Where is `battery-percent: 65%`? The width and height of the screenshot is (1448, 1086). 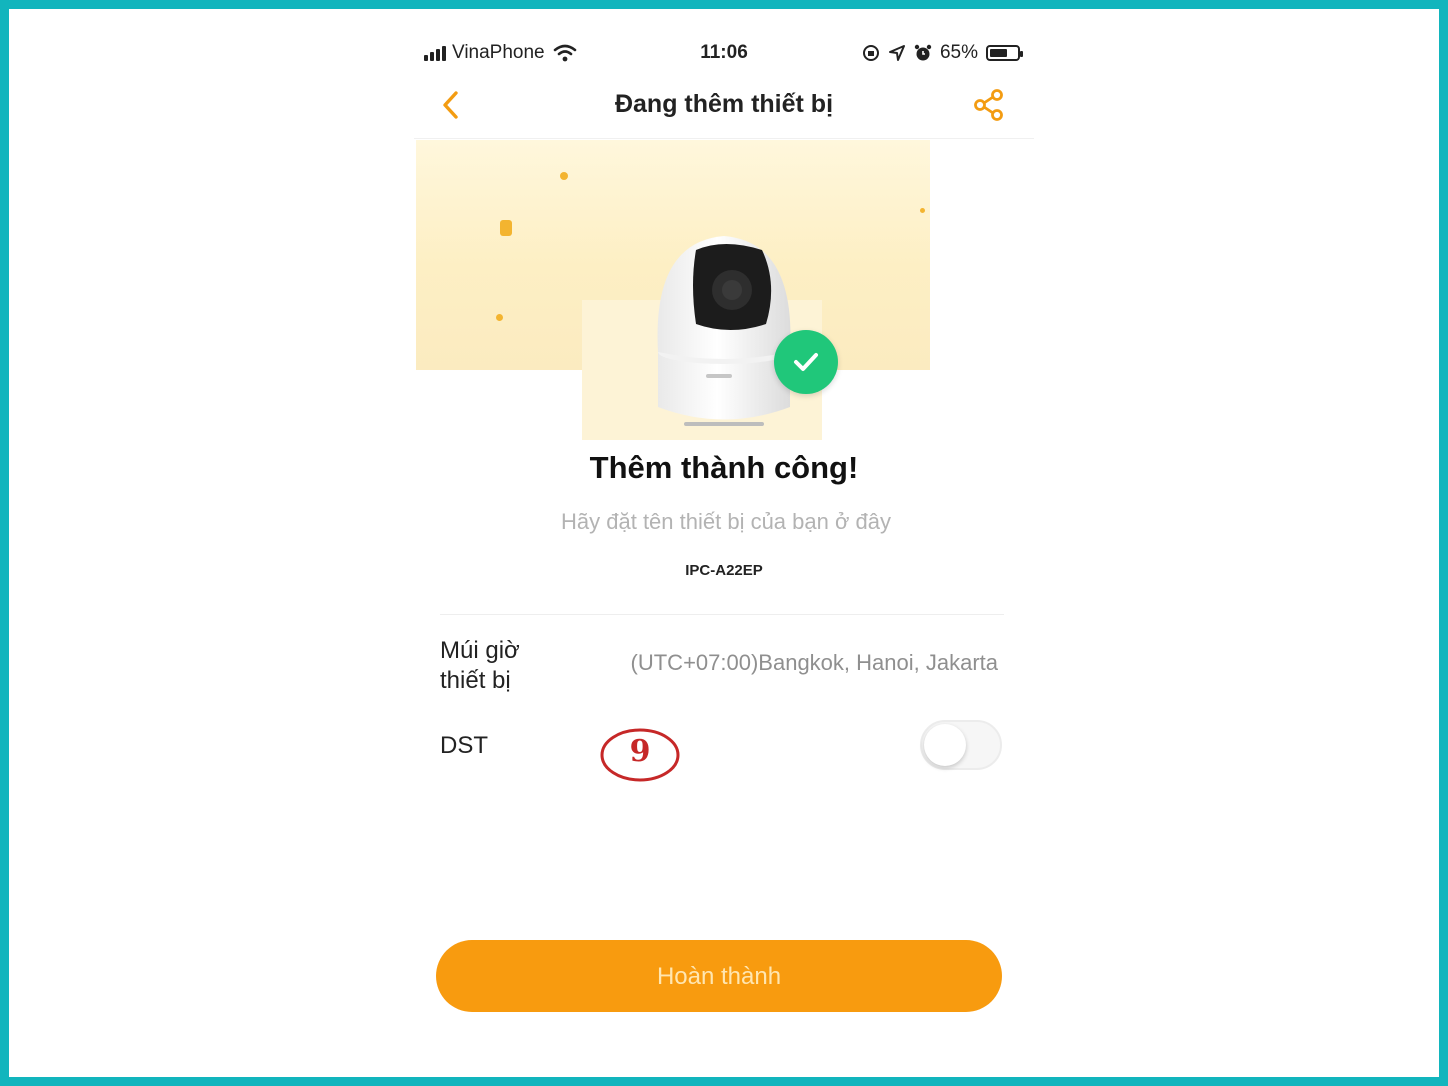 battery-percent: 65% is located at coordinates (958, 52).